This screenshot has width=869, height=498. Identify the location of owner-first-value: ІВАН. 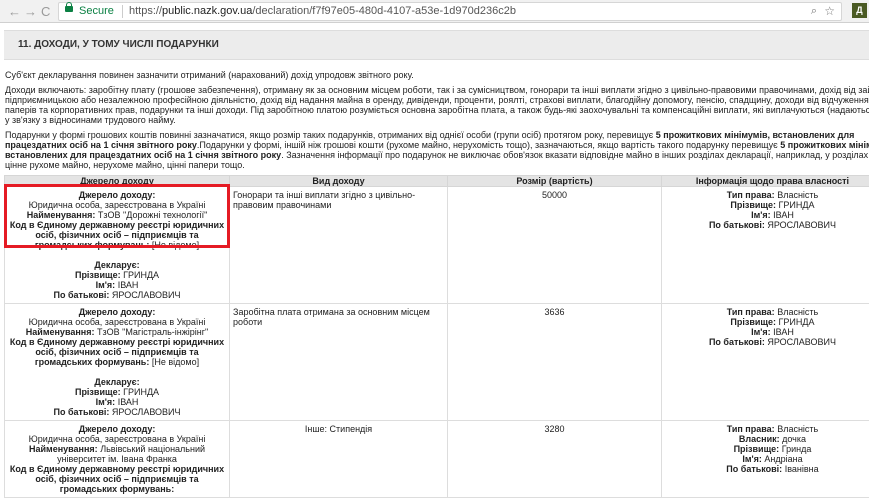
(783, 332).